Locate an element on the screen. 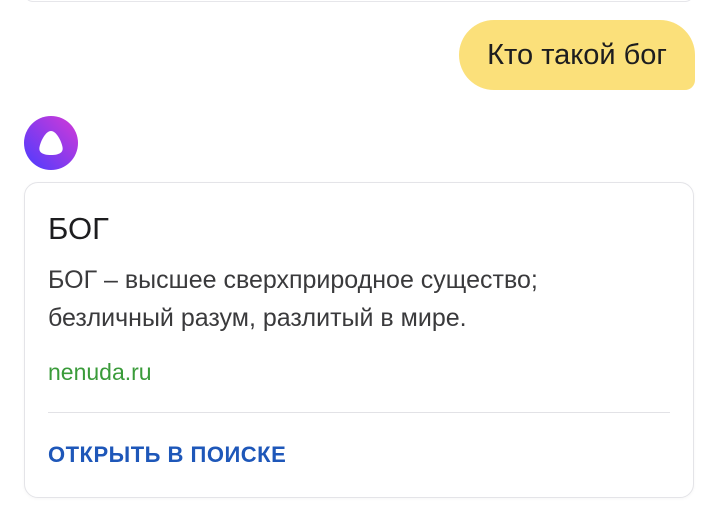 The image size is (715, 508). card-divider is located at coordinates (359, 412).